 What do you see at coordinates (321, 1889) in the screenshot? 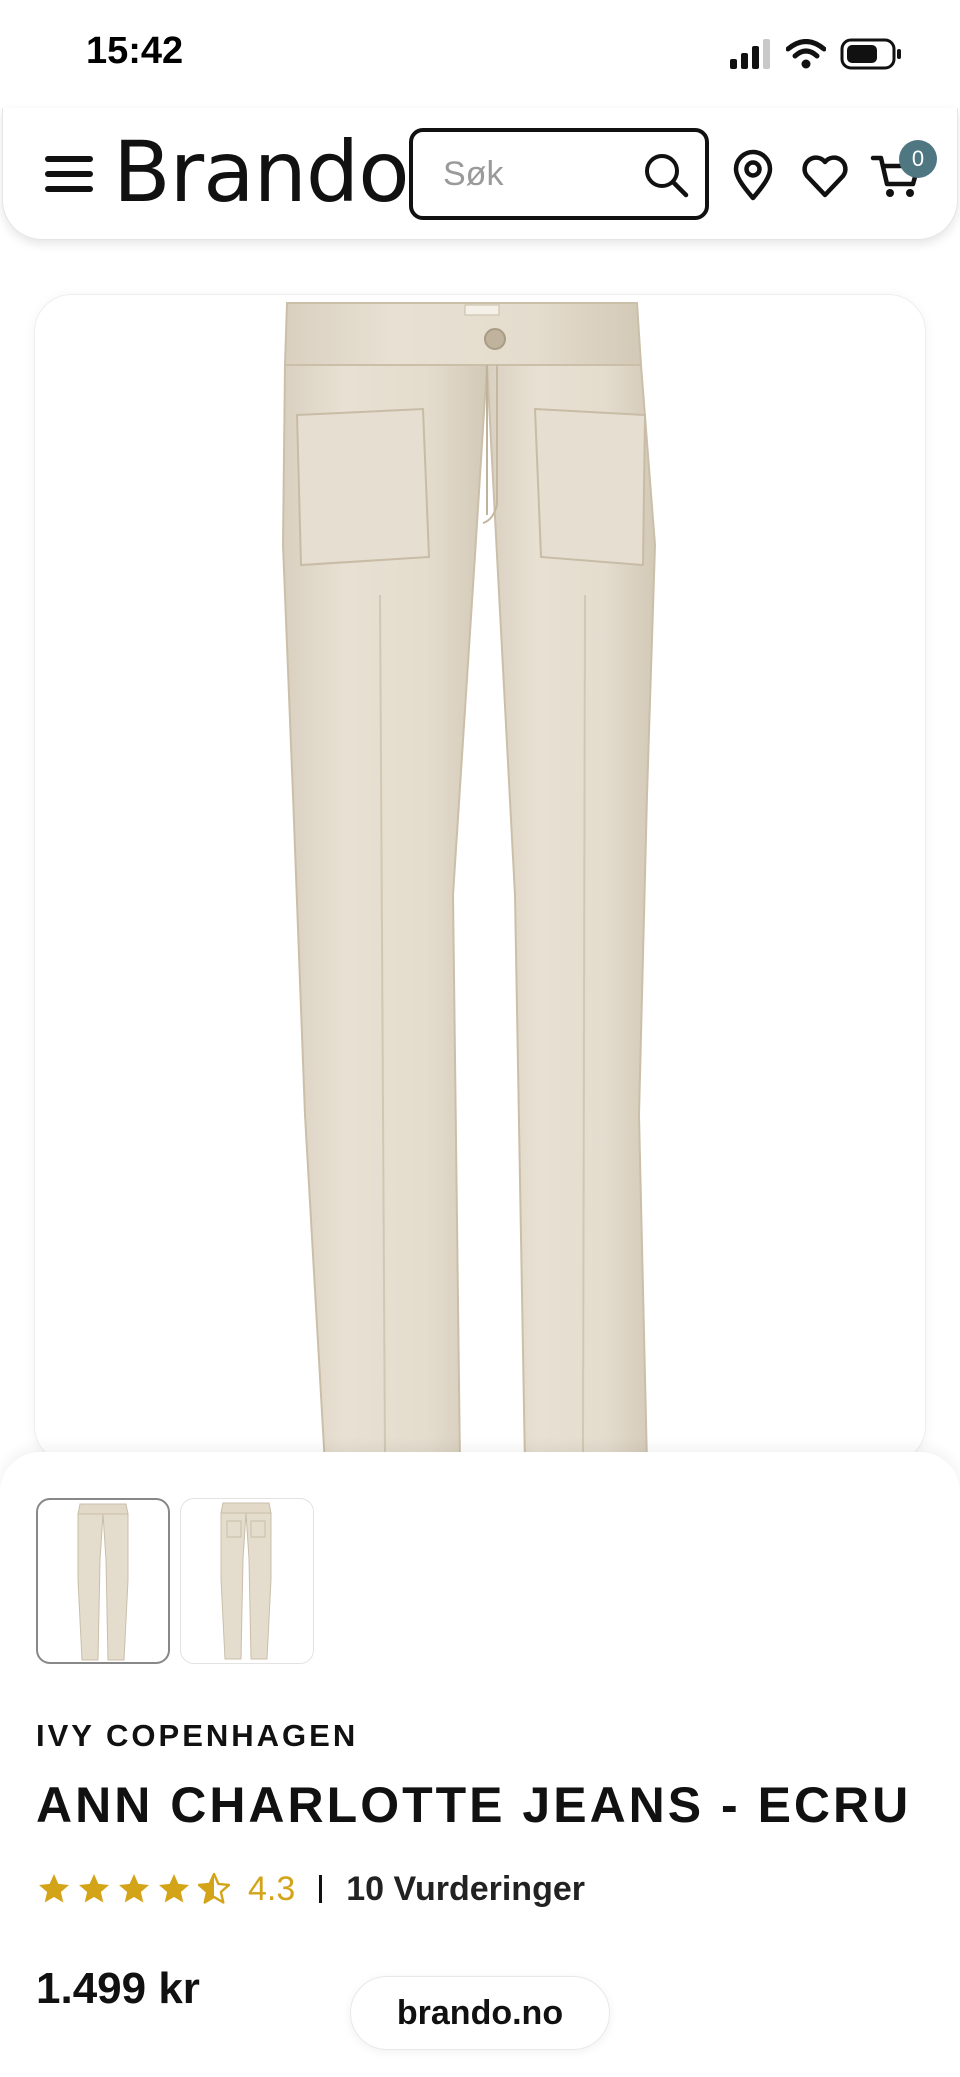
I see `rating-divider` at bounding box center [321, 1889].